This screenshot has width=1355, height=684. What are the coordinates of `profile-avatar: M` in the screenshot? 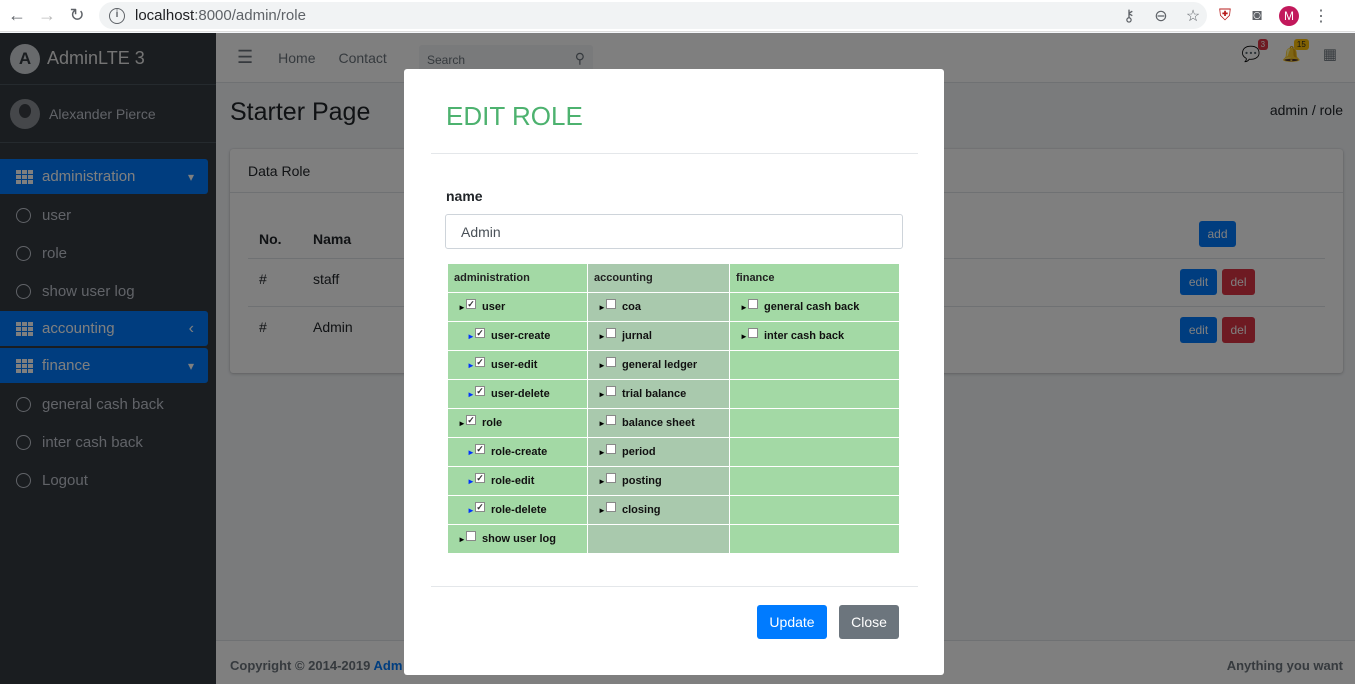 It's located at (1289, 16).